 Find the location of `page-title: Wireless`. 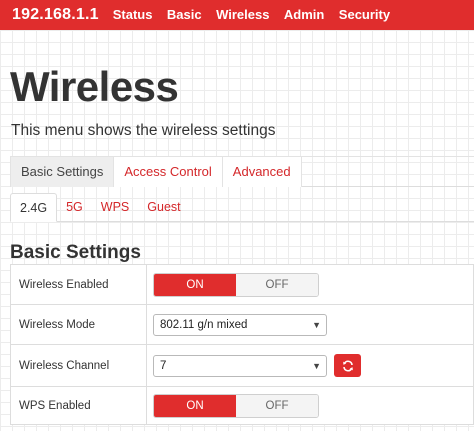

page-title: Wireless is located at coordinates (94, 86).